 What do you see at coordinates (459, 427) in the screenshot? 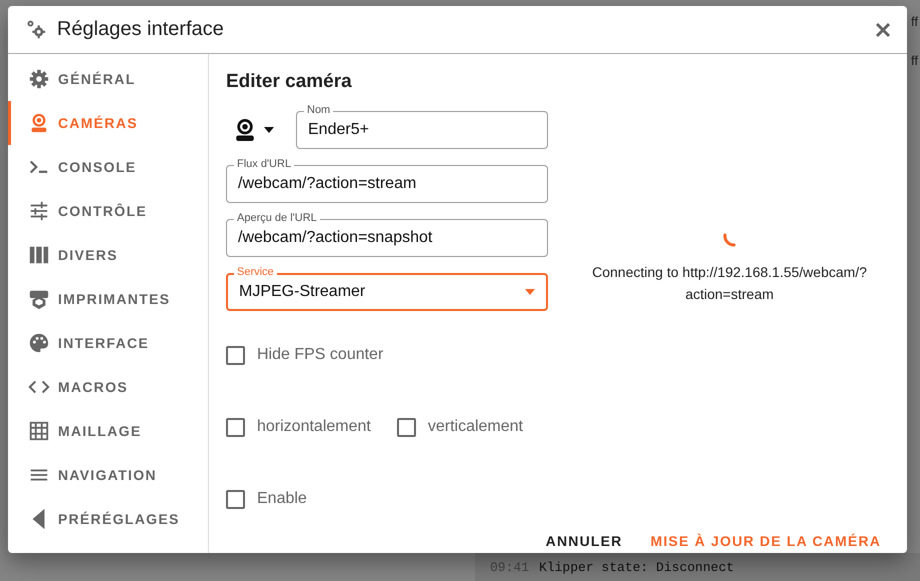
I see `checkbox: verticalement` at bounding box center [459, 427].